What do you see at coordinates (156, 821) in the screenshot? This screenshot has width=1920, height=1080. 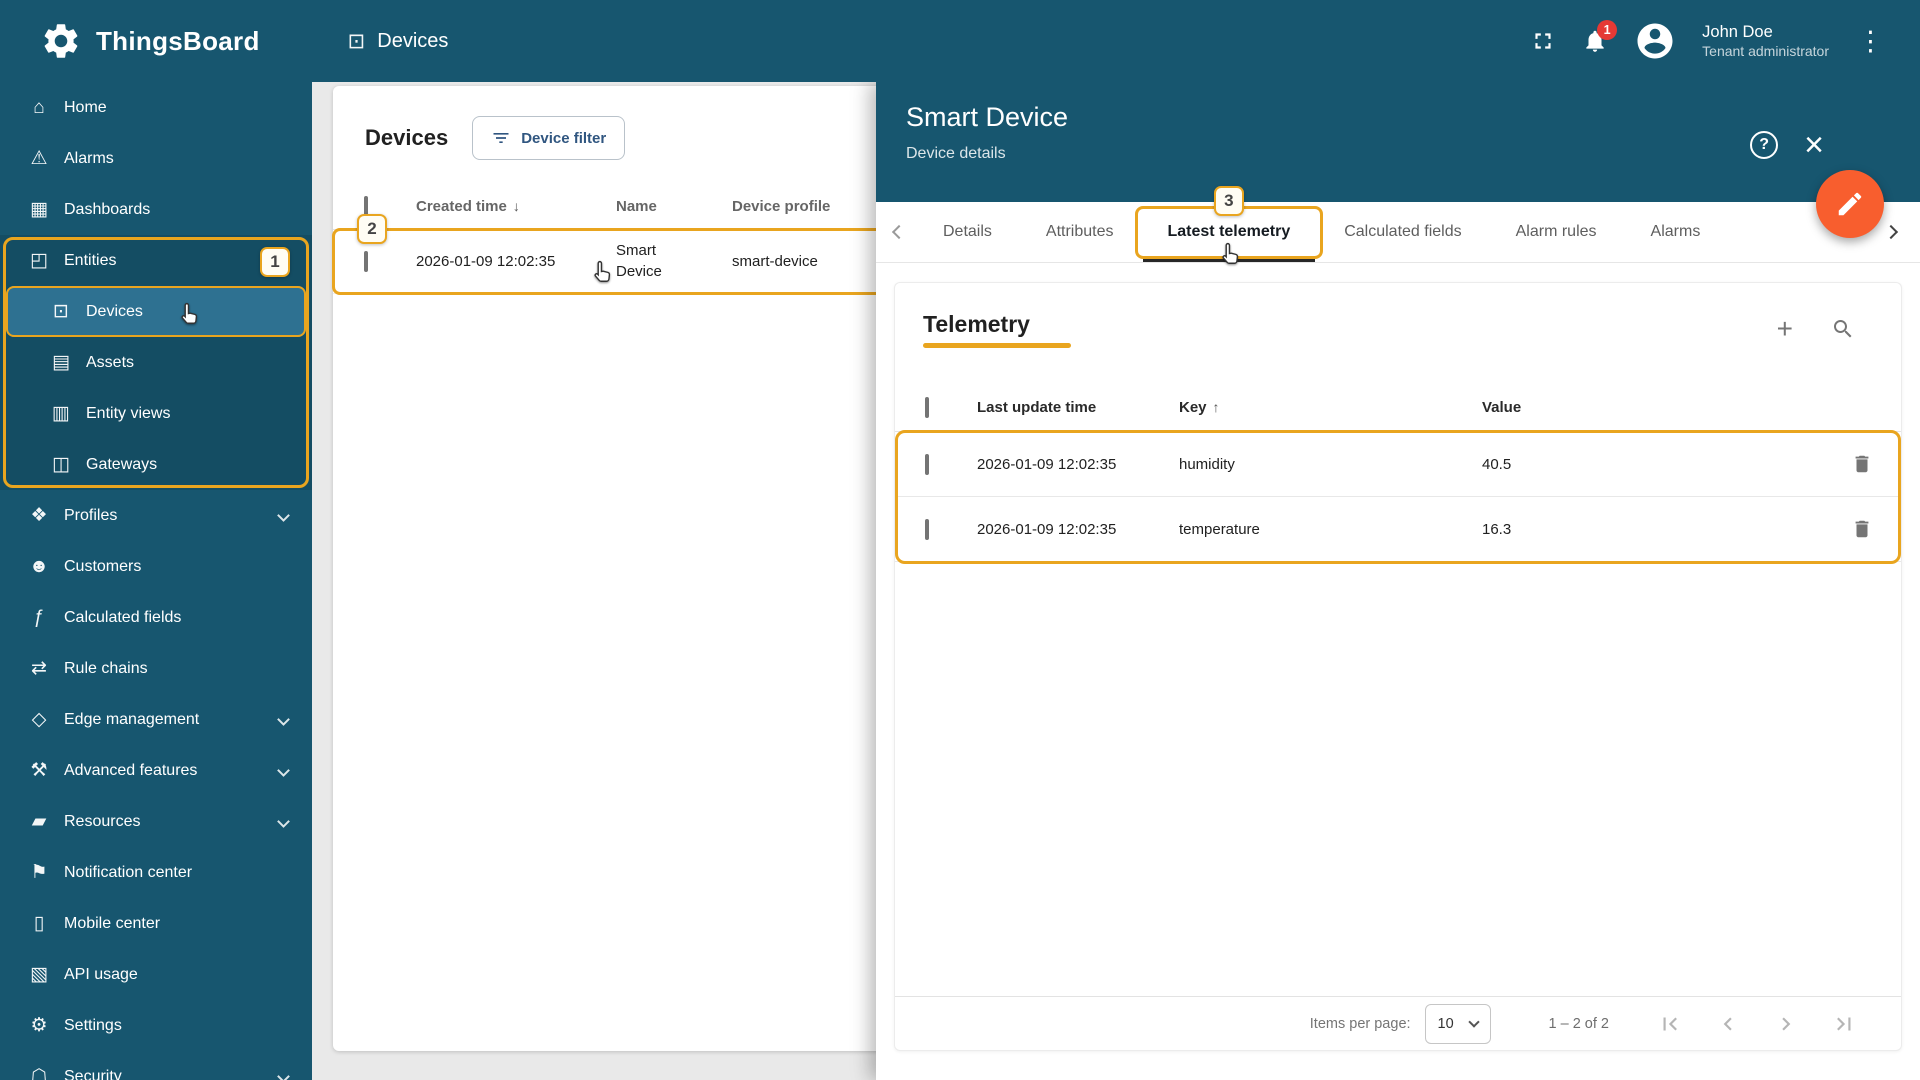 I see `sidebar-item-resources: ▰ Resources` at bounding box center [156, 821].